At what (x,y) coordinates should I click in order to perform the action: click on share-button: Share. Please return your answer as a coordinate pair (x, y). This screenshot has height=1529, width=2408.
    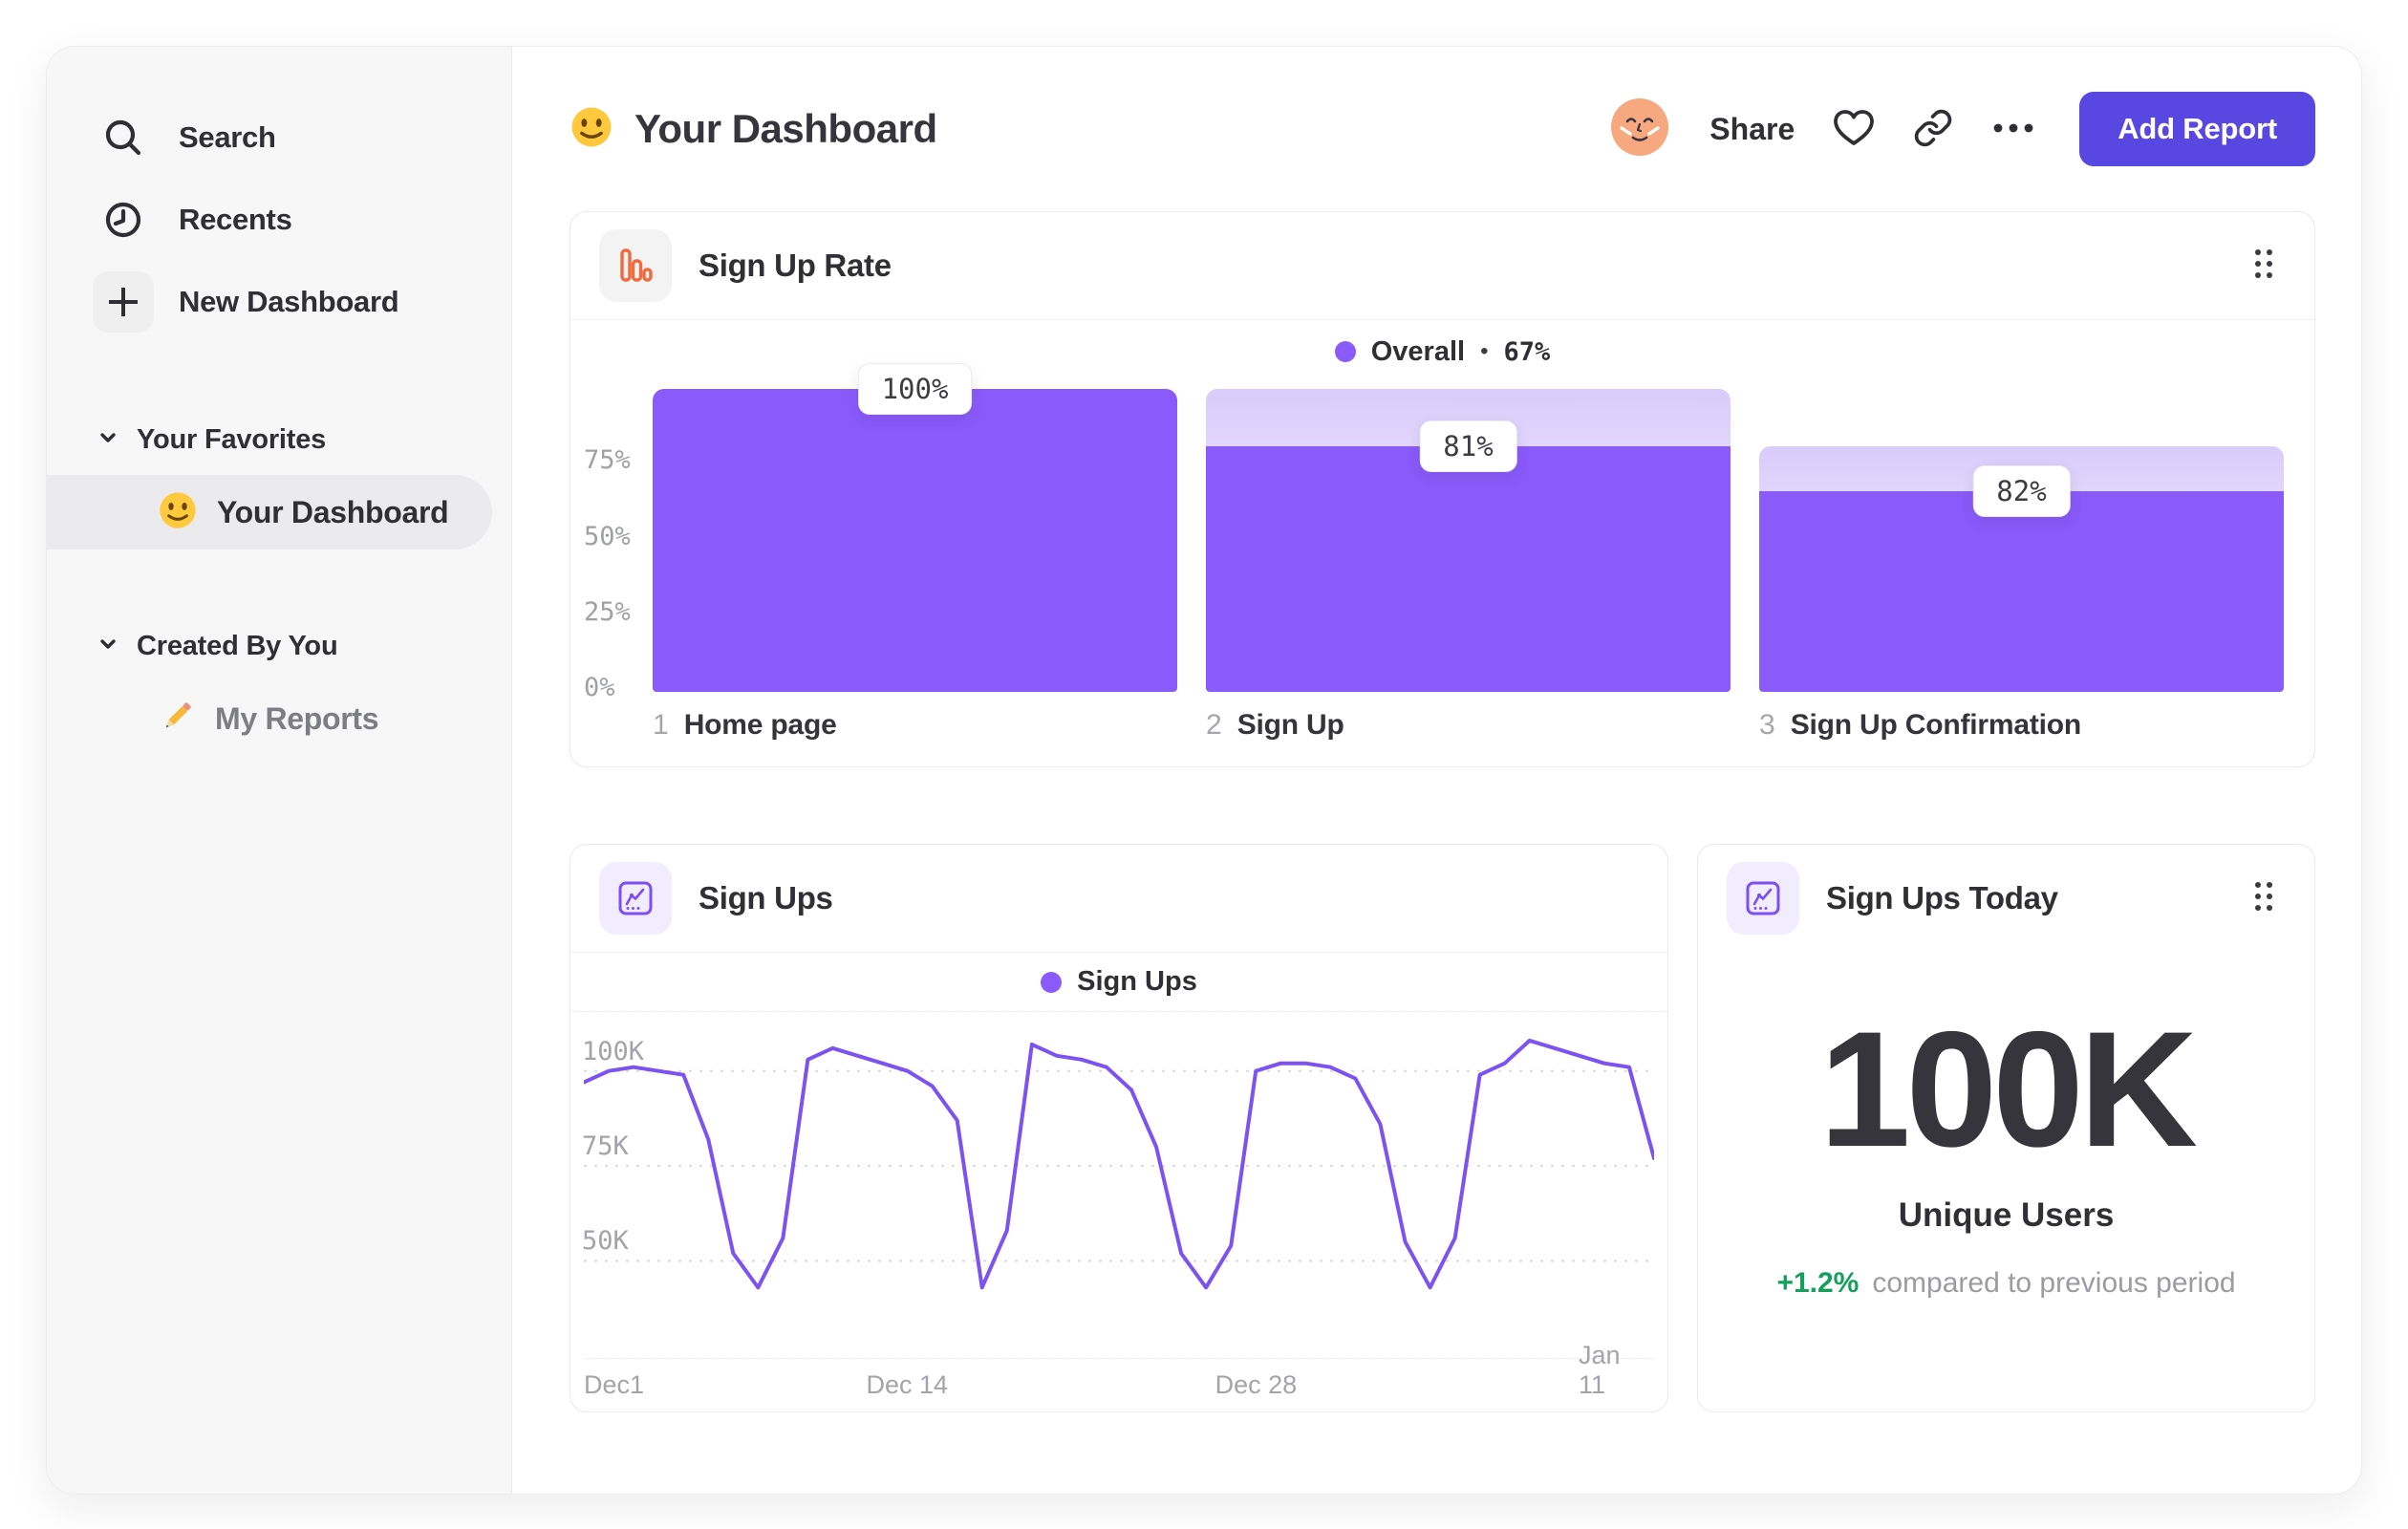
    Looking at the image, I should click on (1752, 129).